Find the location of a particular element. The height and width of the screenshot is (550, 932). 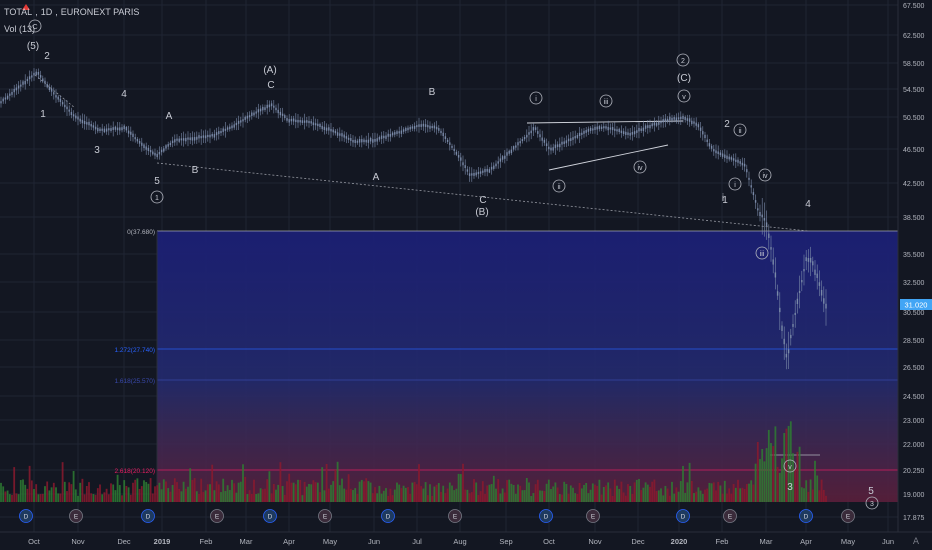

wave-label: C is located at coordinates (270, 85).